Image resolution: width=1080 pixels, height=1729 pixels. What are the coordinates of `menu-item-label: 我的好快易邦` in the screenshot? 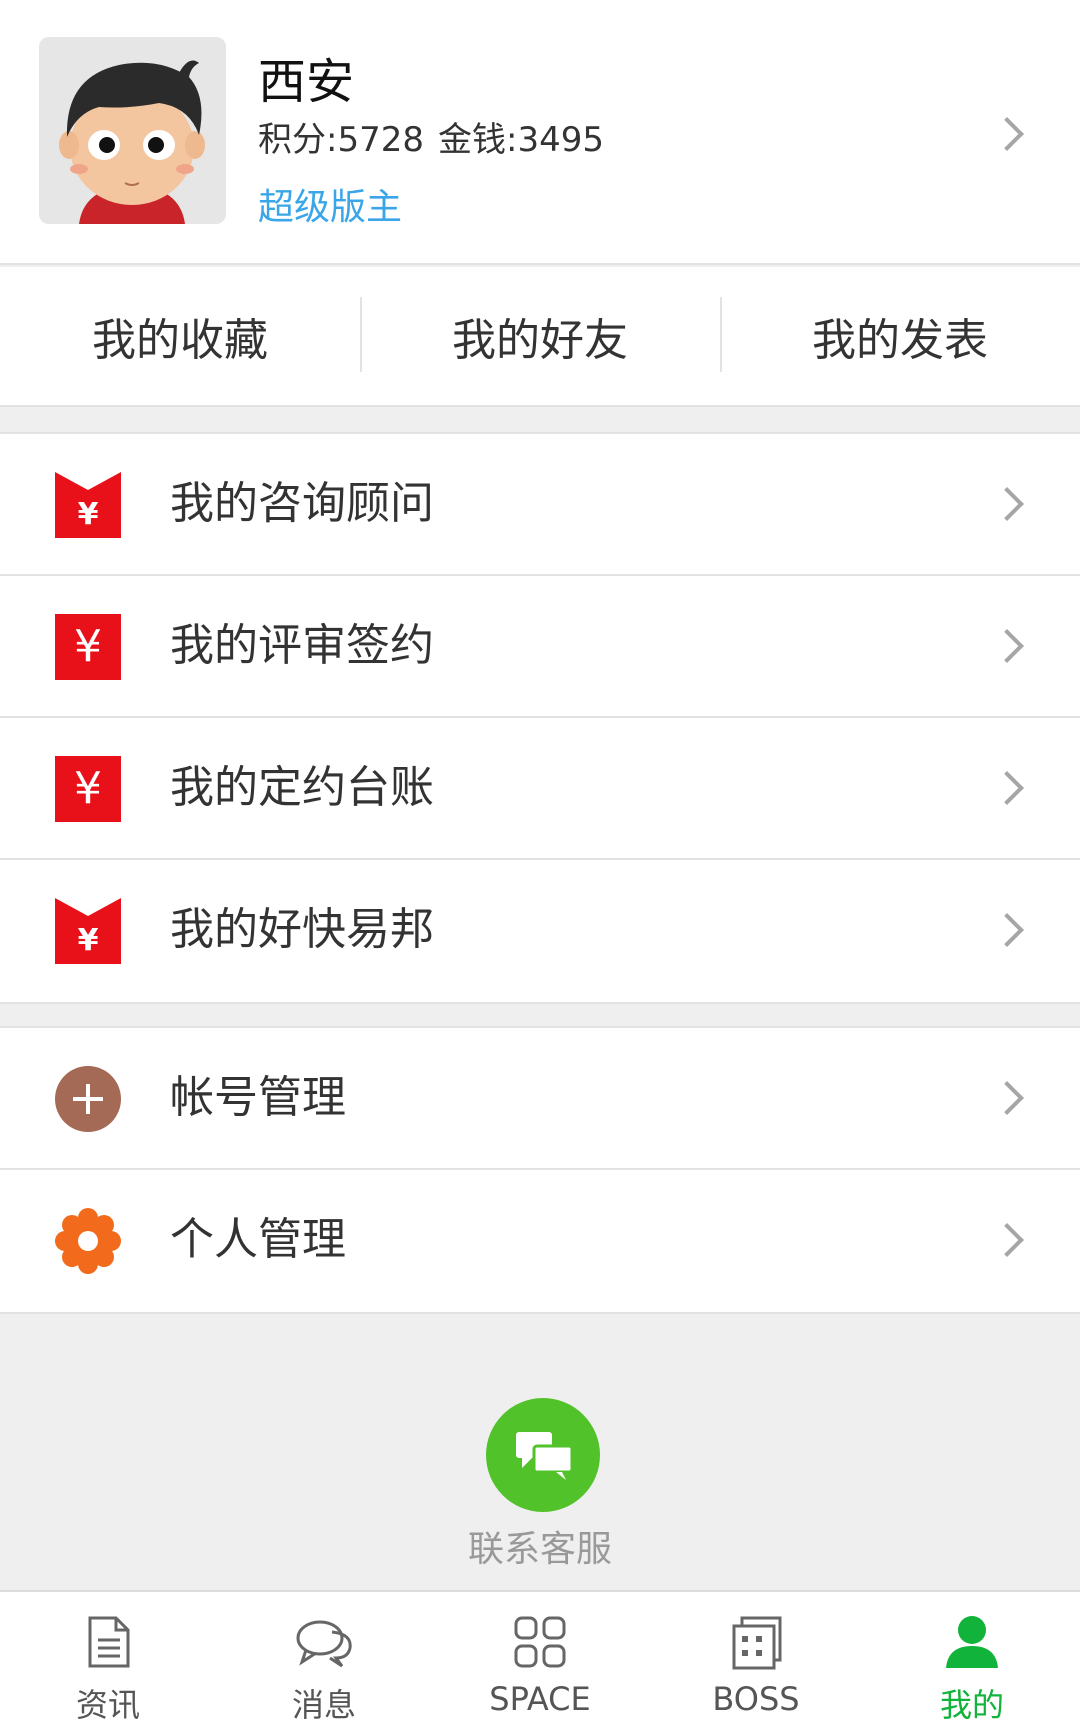 It's located at (302, 929).